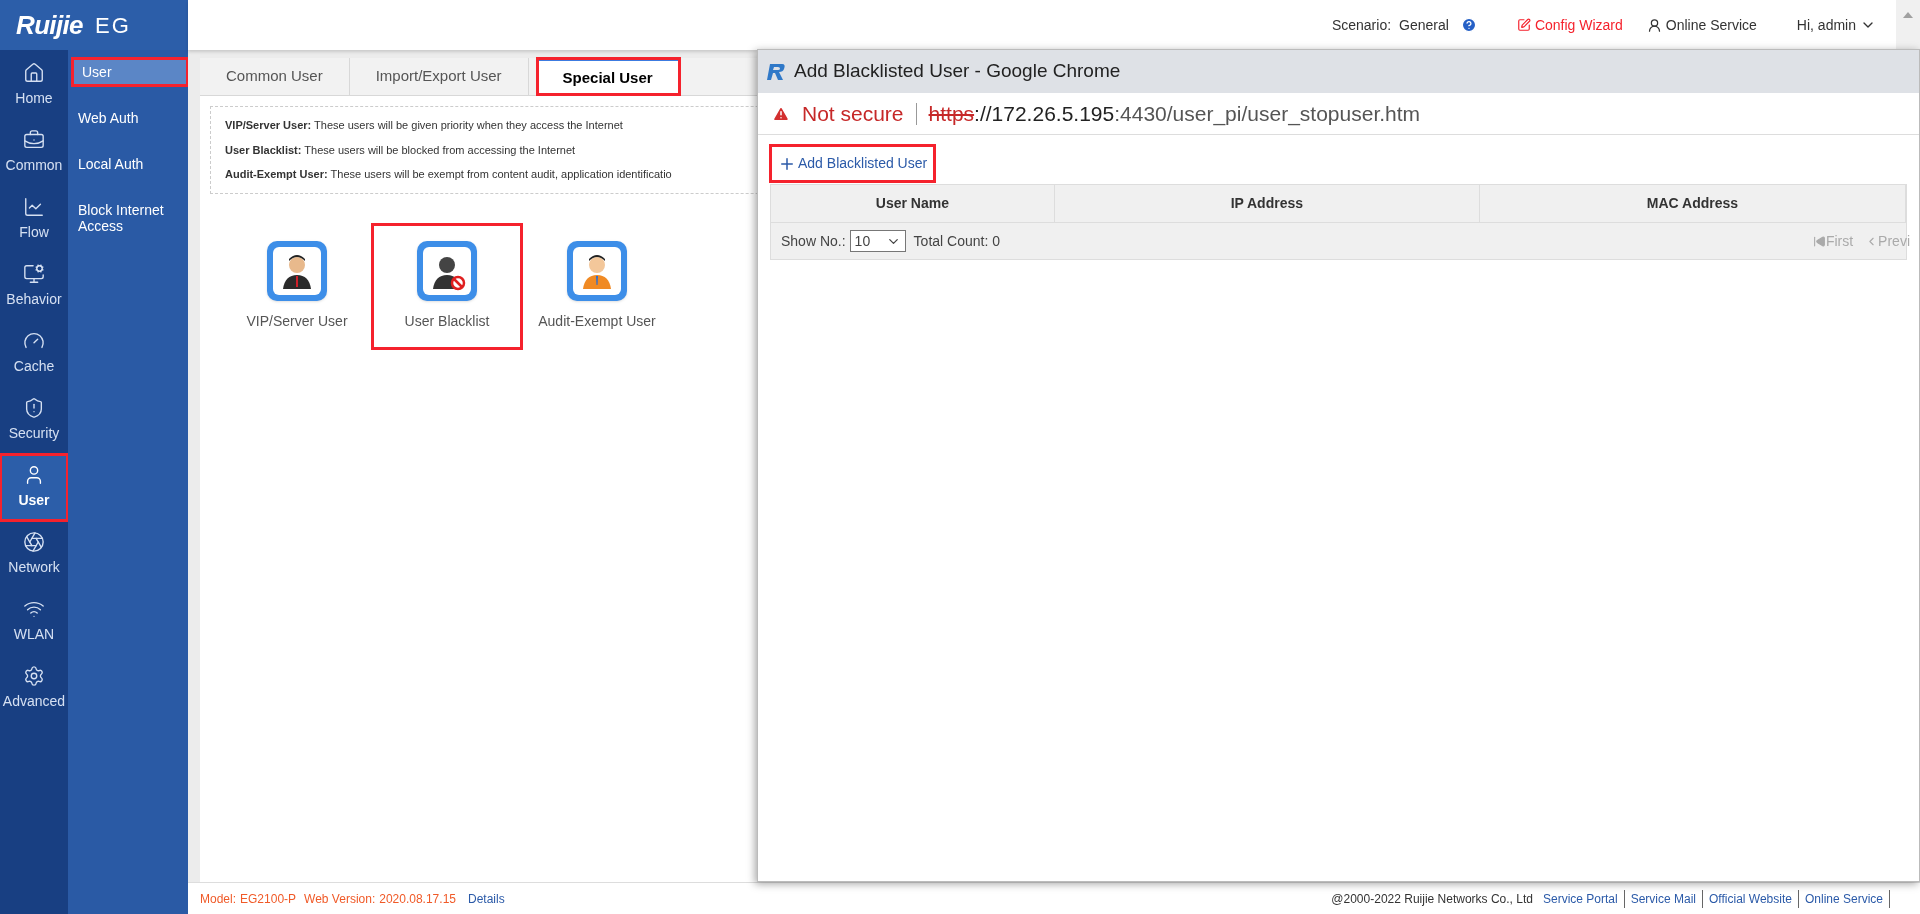  I want to click on user-tile: Audit-Exempt User, so click(597, 286).